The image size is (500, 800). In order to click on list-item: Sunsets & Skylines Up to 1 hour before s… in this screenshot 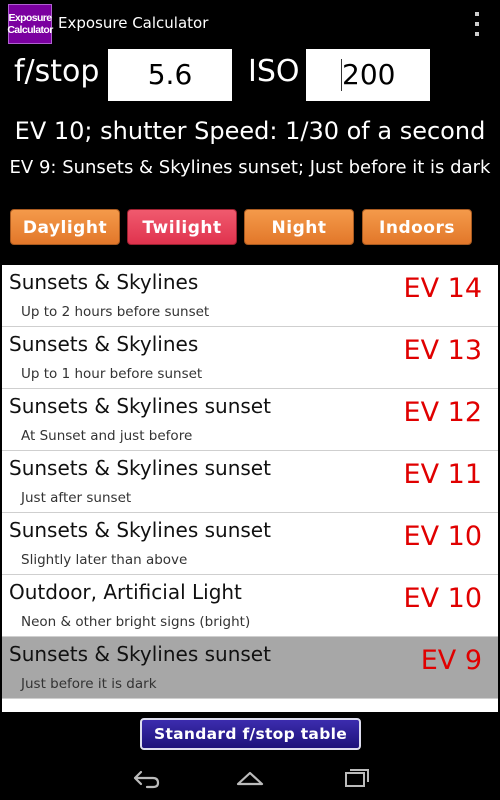, I will do `click(250, 358)`.